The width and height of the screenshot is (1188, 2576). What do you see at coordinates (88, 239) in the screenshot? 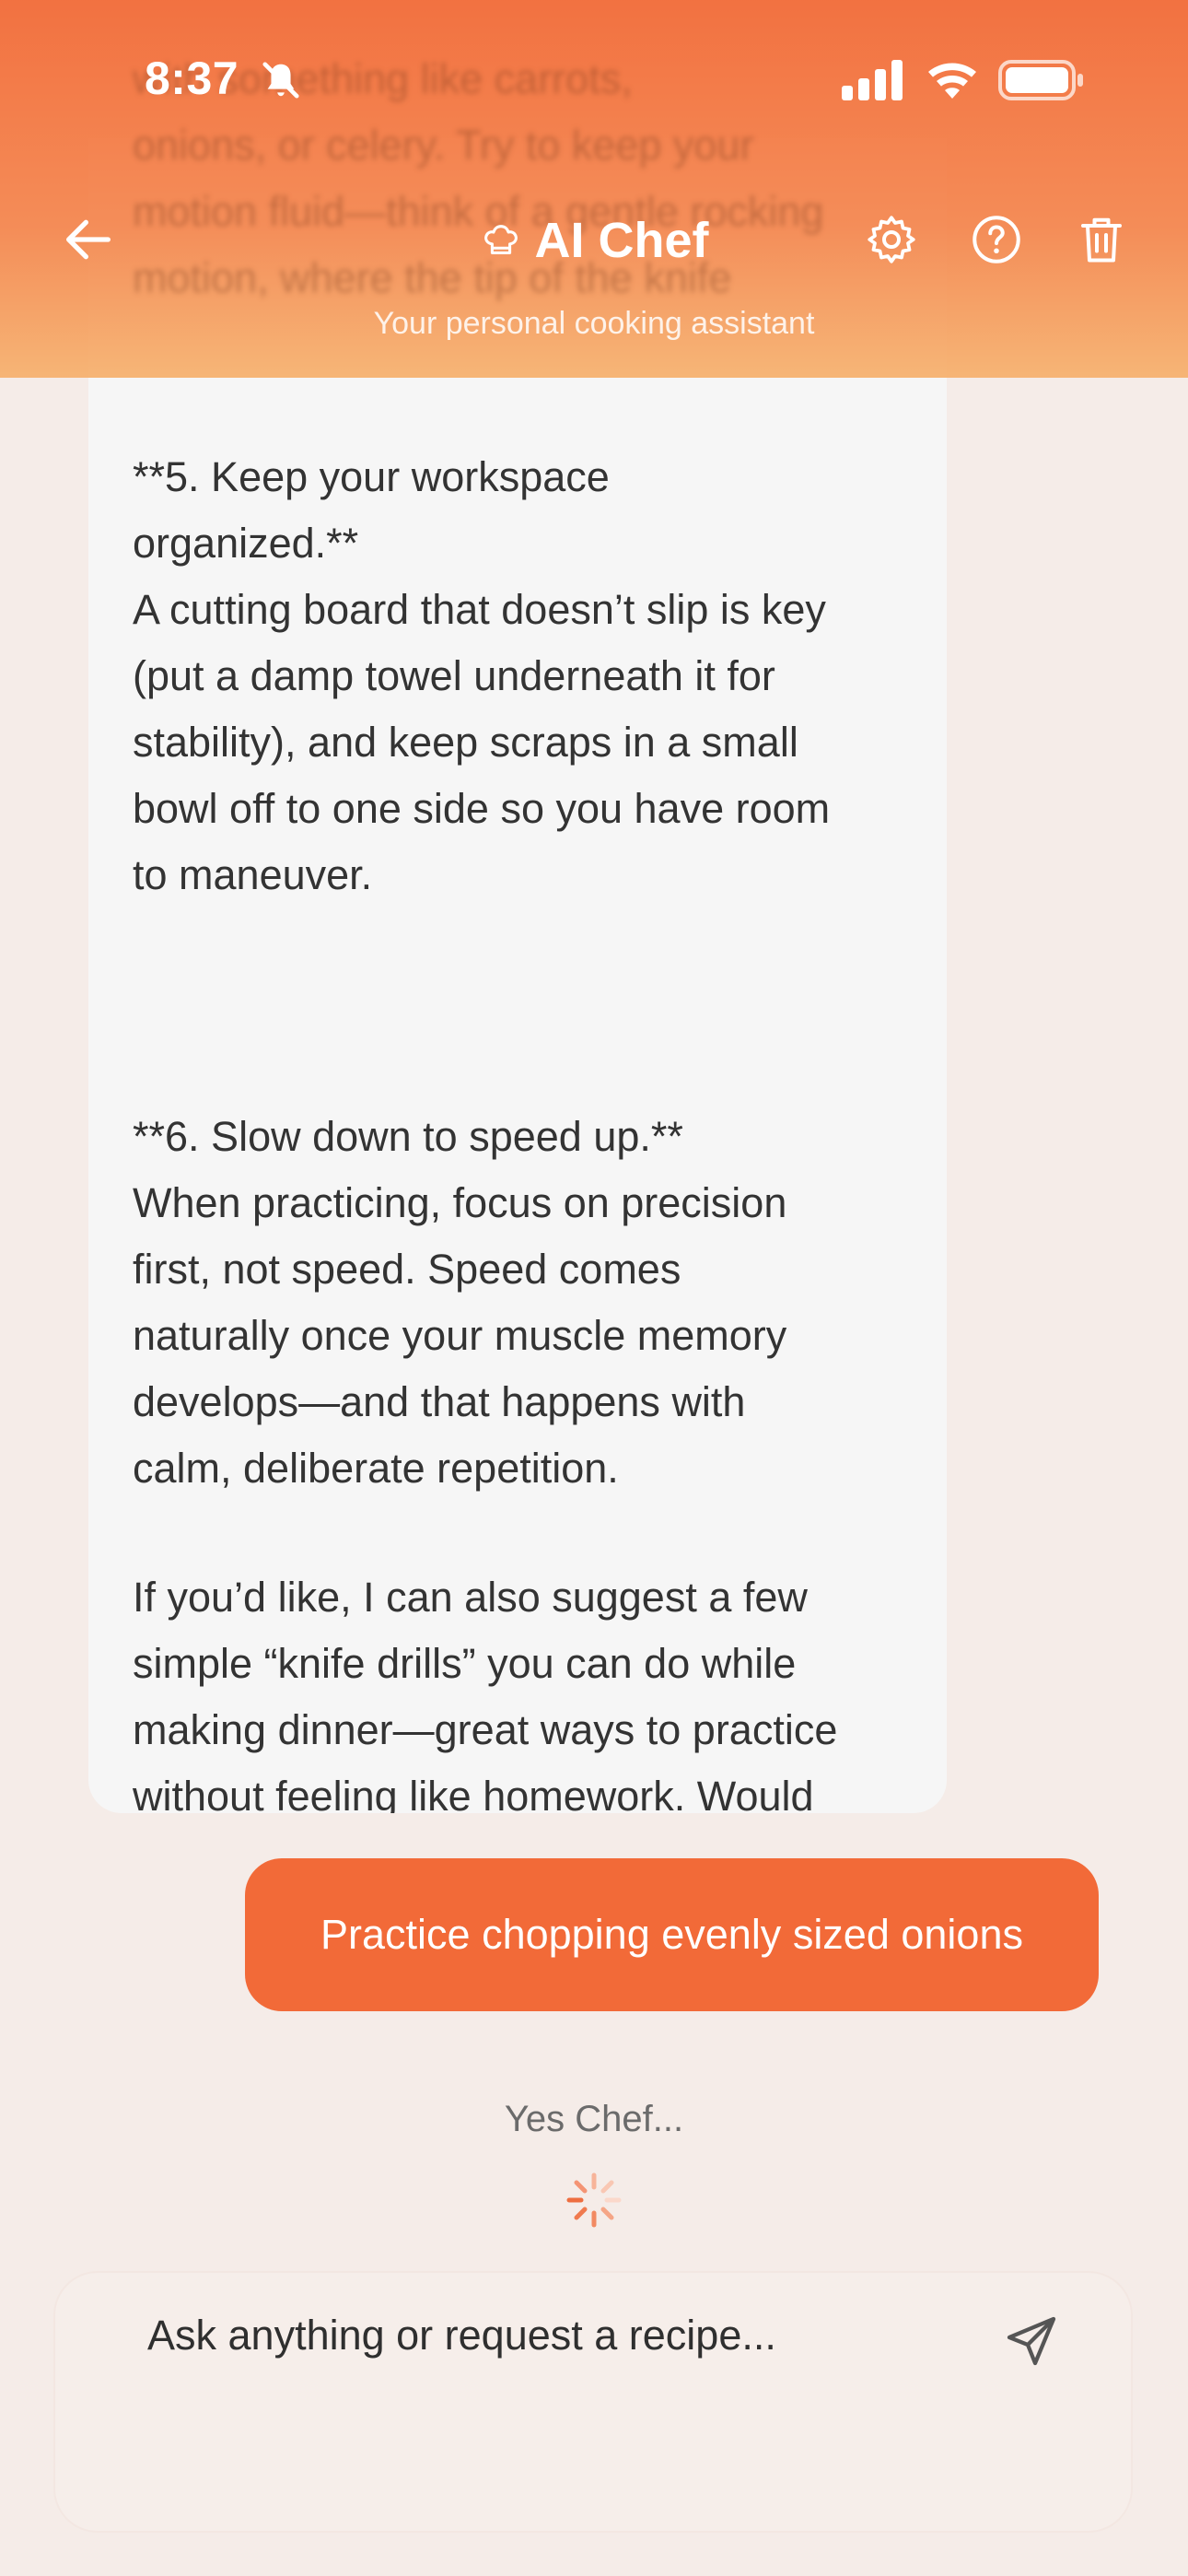
I see `back-arrow-icon` at bounding box center [88, 239].